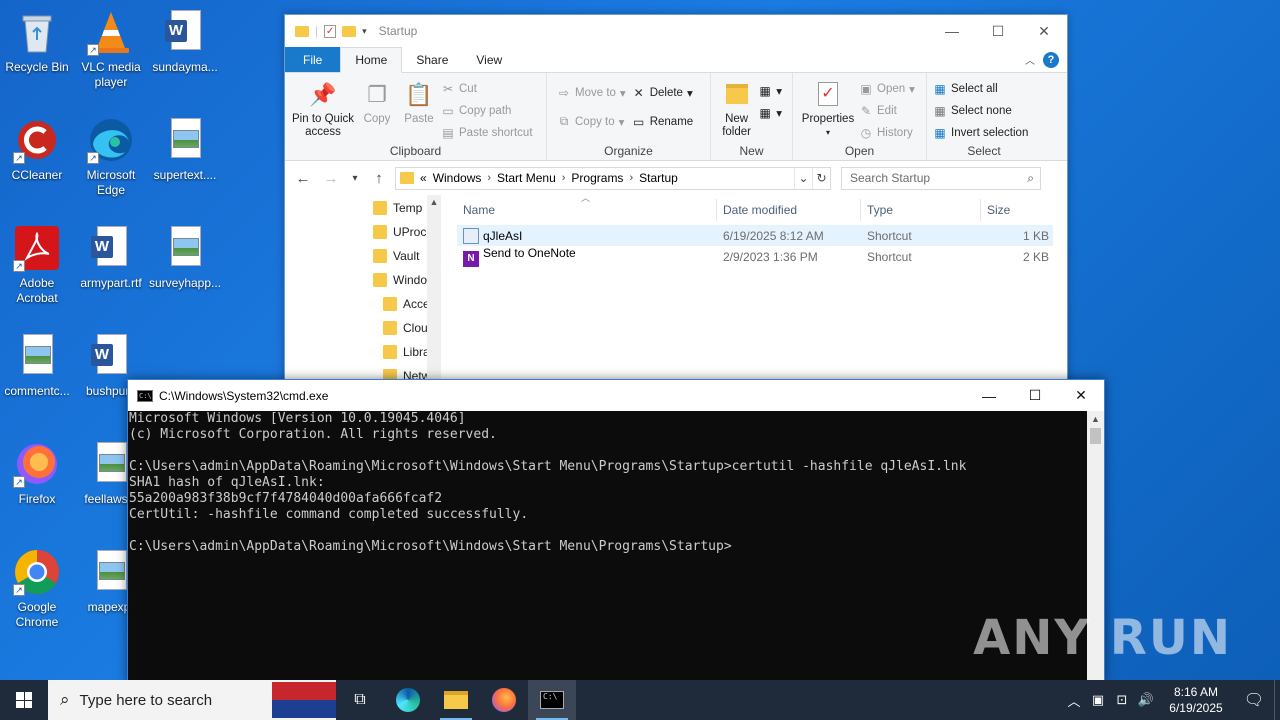  I want to click on open-button: ▣ Open ▾, so click(890, 88).